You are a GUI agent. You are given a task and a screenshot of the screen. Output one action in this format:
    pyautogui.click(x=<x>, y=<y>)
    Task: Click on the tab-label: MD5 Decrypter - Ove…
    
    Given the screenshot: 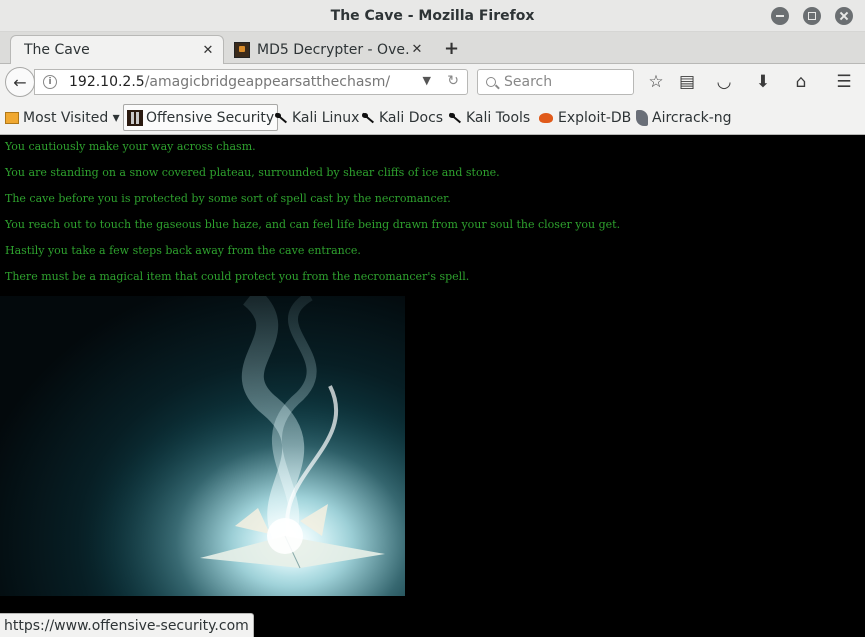 What is the action you would take?
    pyautogui.click(x=333, y=49)
    